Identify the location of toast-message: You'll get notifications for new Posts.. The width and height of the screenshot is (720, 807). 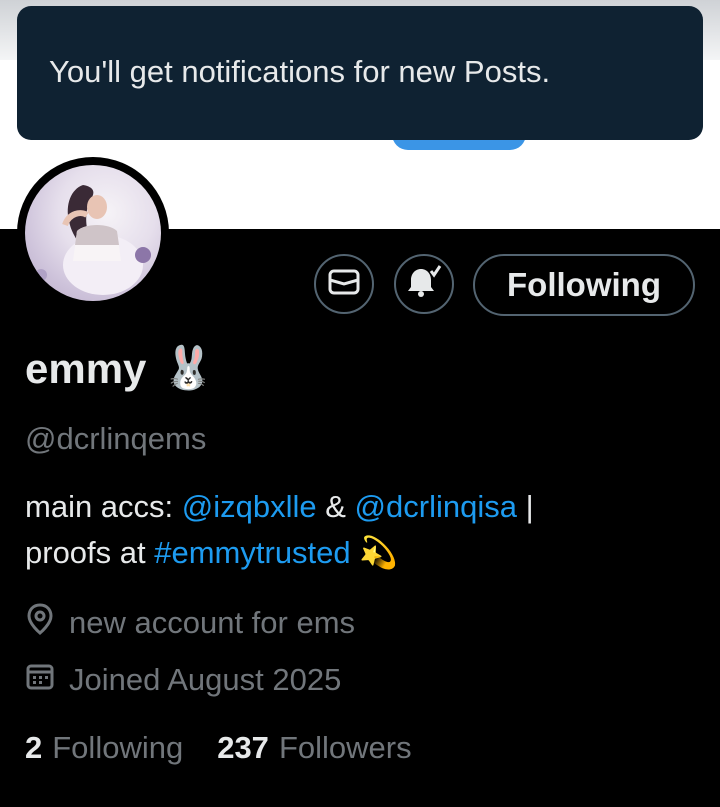
(300, 71).